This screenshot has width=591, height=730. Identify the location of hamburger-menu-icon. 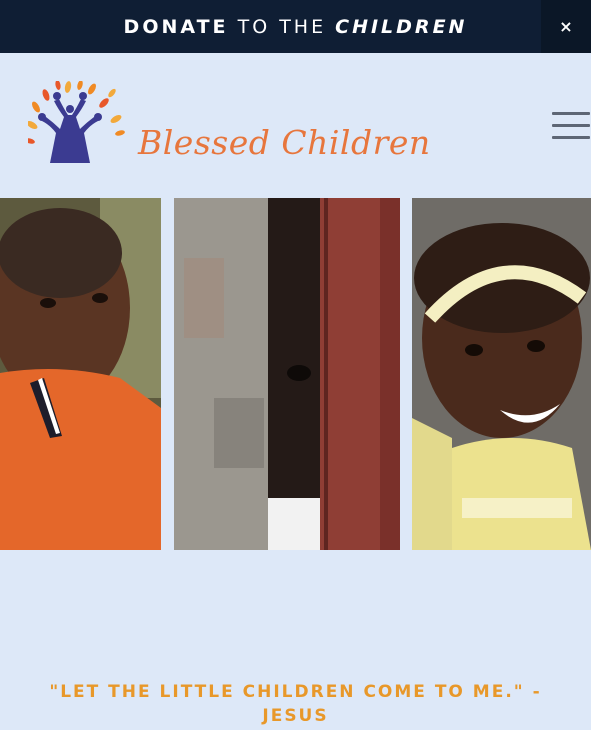
(571, 127).